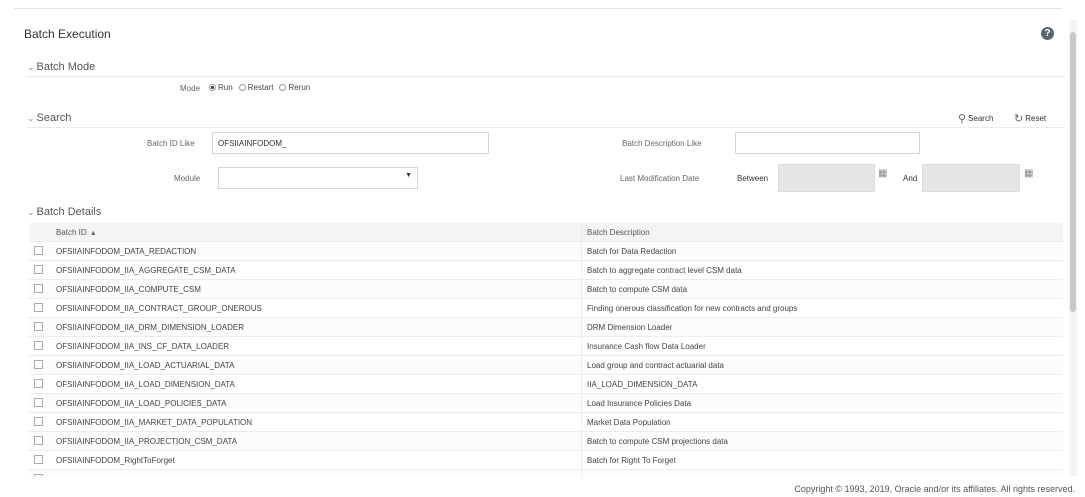  I want to click on mode-radio-group: Run Restart Rerun, so click(262, 87).